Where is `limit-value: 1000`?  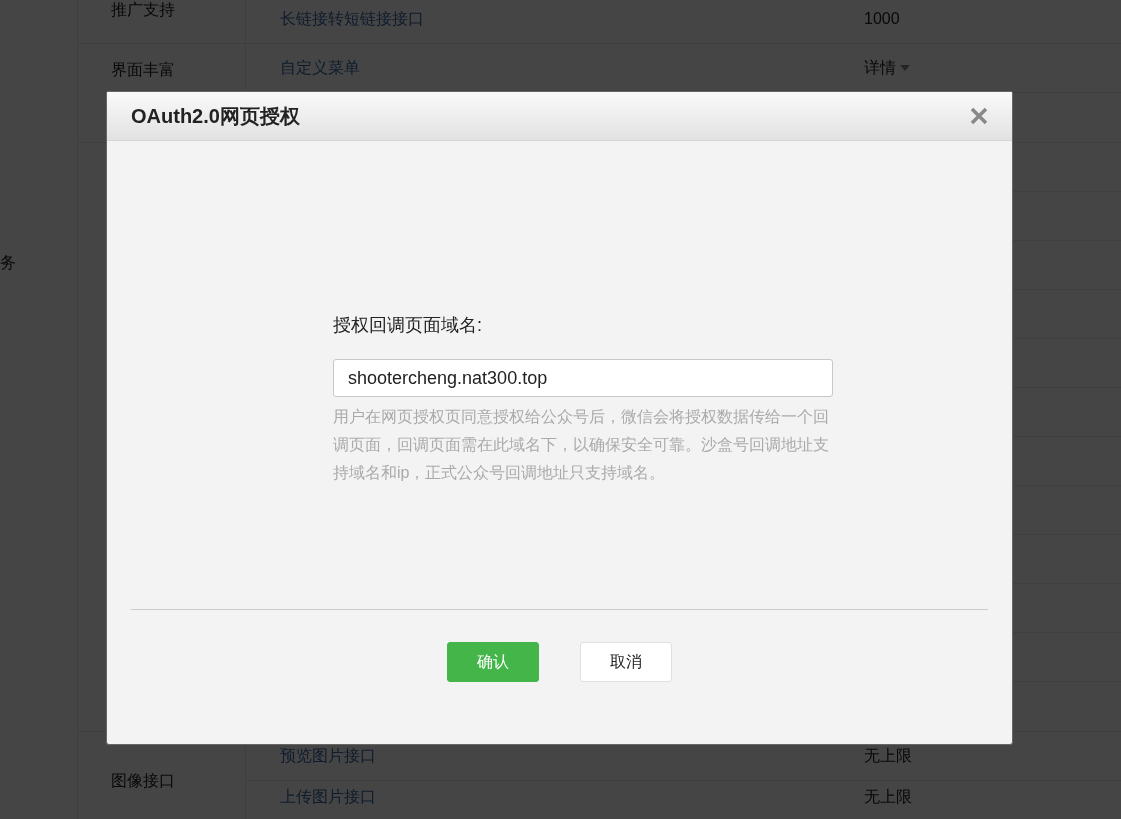 limit-value: 1000 is located at coordinates (882, 18).